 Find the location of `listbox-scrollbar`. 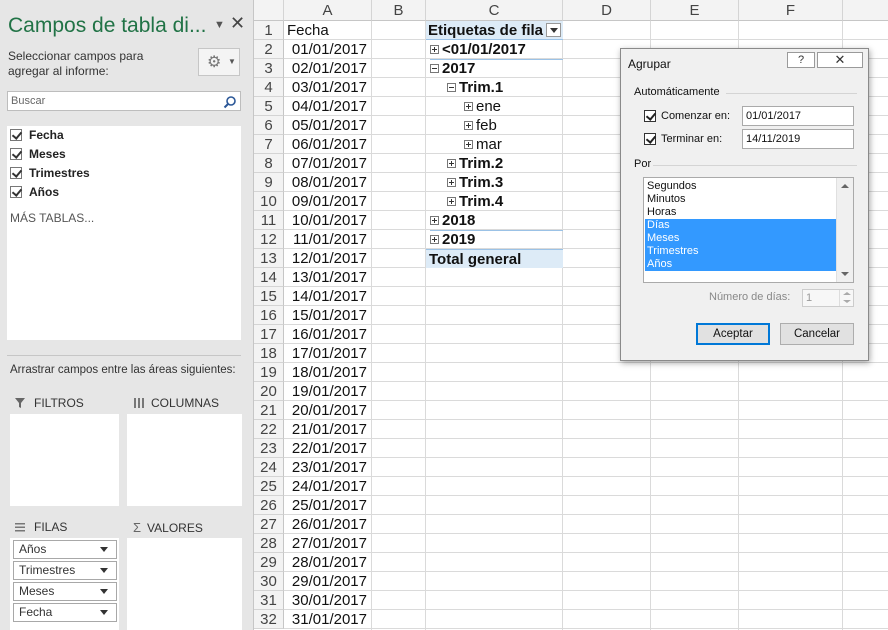

listbox-scrollbar is located at coordinates (844, 230).